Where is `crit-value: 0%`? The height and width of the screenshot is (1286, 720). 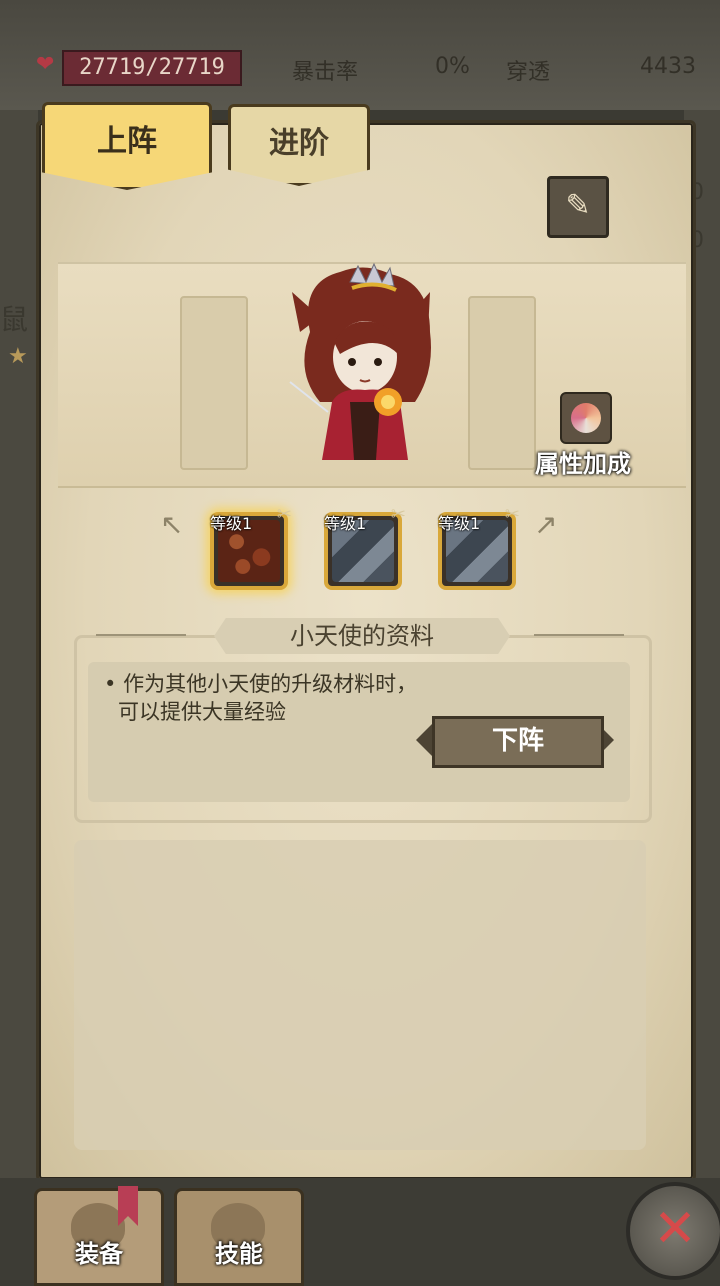
crit-value: 0% is located at coordinates (452, 66).